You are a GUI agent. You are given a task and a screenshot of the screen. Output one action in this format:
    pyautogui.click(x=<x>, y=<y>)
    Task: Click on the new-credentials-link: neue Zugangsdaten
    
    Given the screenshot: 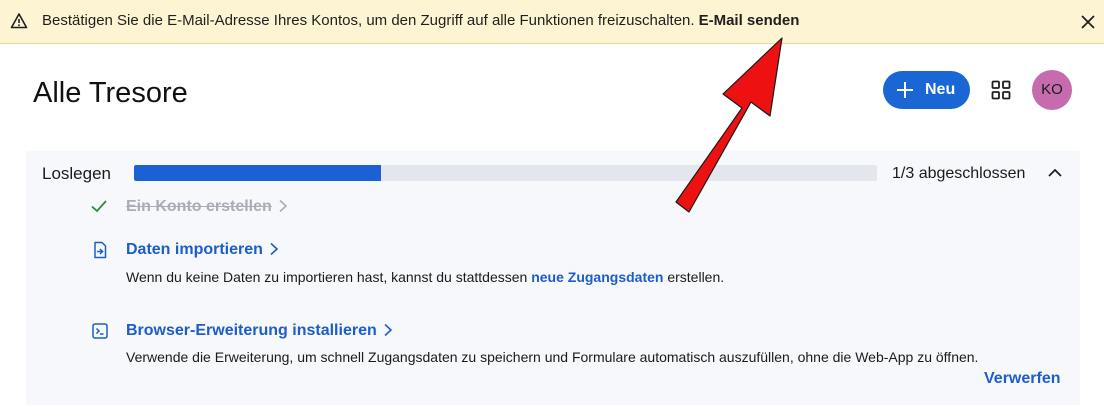 What is the action you would take?
    pyautogui.click(x=597, y=277)
    